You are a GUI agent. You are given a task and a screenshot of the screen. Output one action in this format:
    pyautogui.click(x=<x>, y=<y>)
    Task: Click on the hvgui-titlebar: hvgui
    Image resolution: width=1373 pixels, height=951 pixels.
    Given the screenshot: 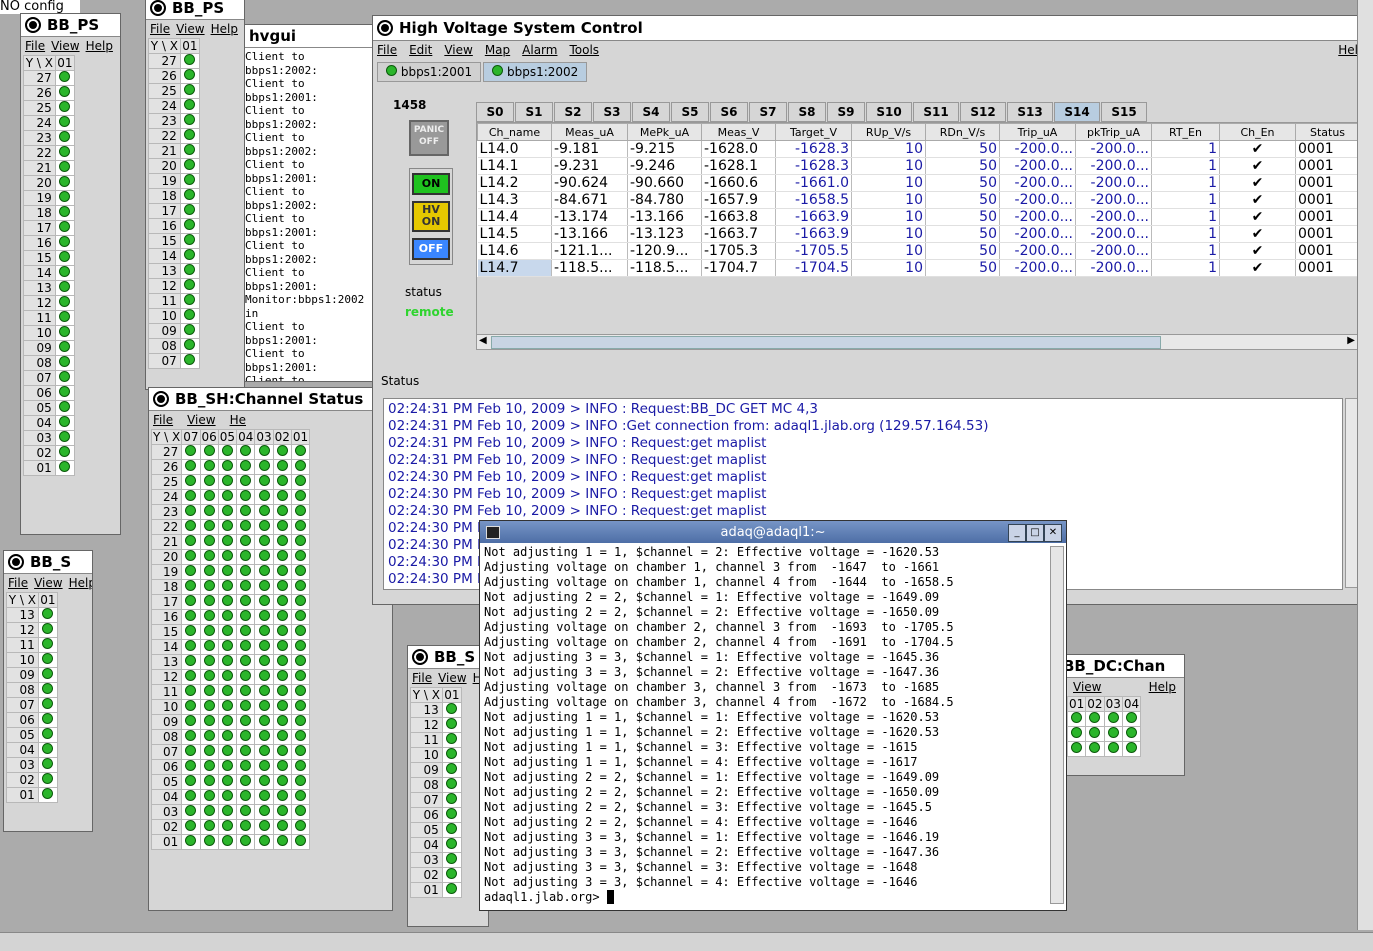 What is the action you would take?
    pyautogui.click(x=310, y=36)
    